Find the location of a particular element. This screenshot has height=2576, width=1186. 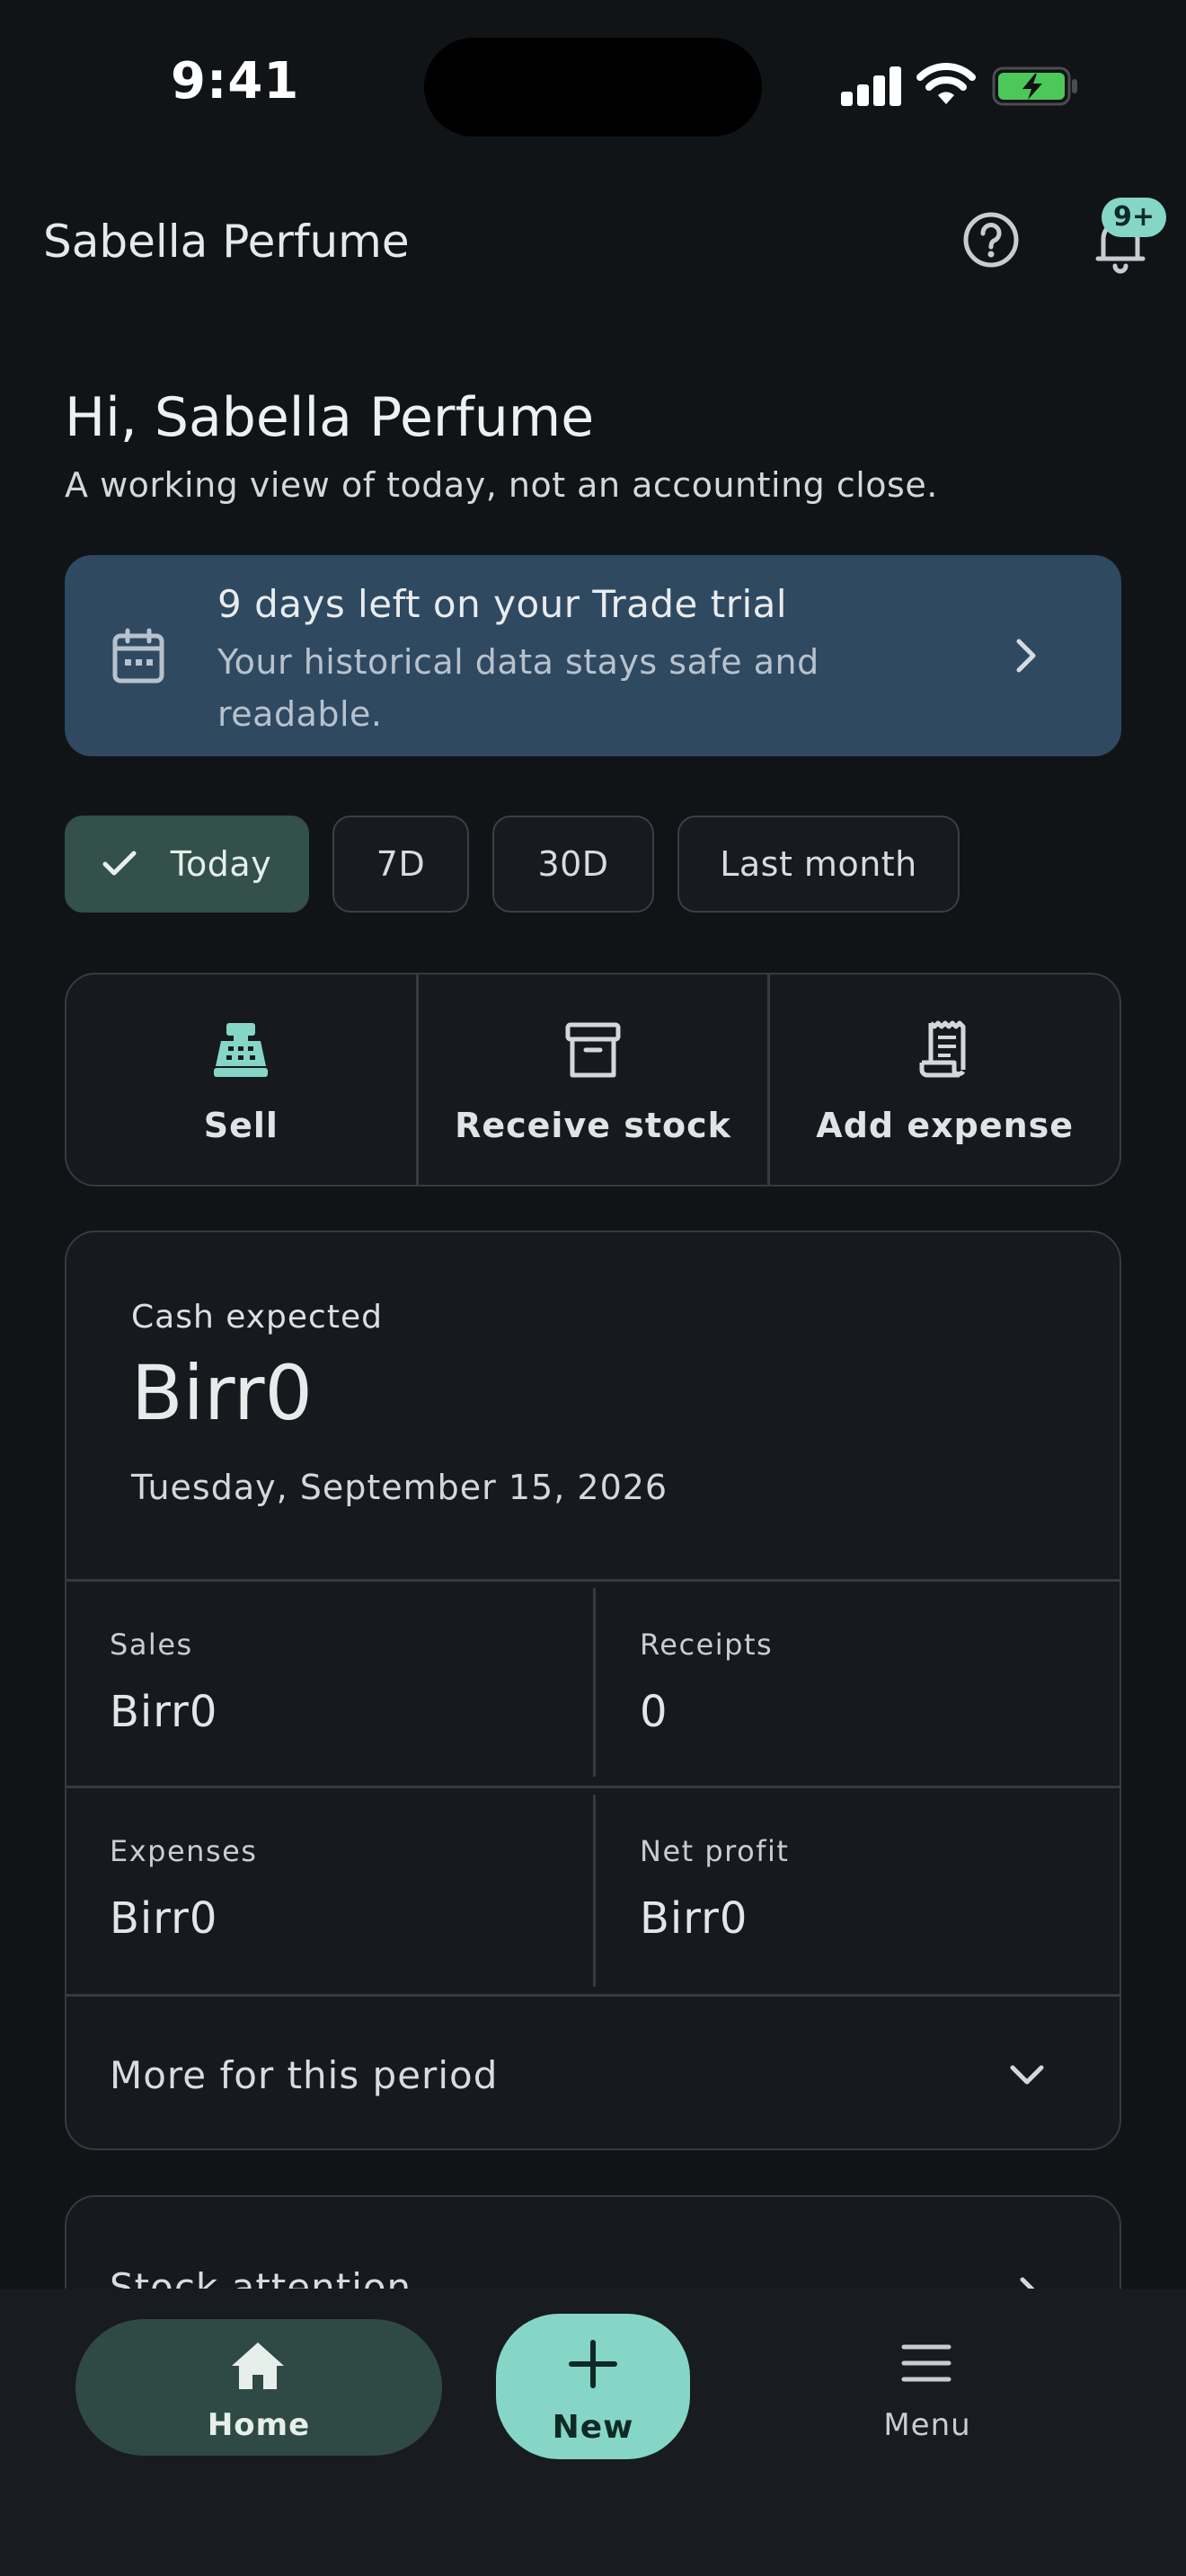

expenses-value: Birr0 is located at coordinates (164, 1918).